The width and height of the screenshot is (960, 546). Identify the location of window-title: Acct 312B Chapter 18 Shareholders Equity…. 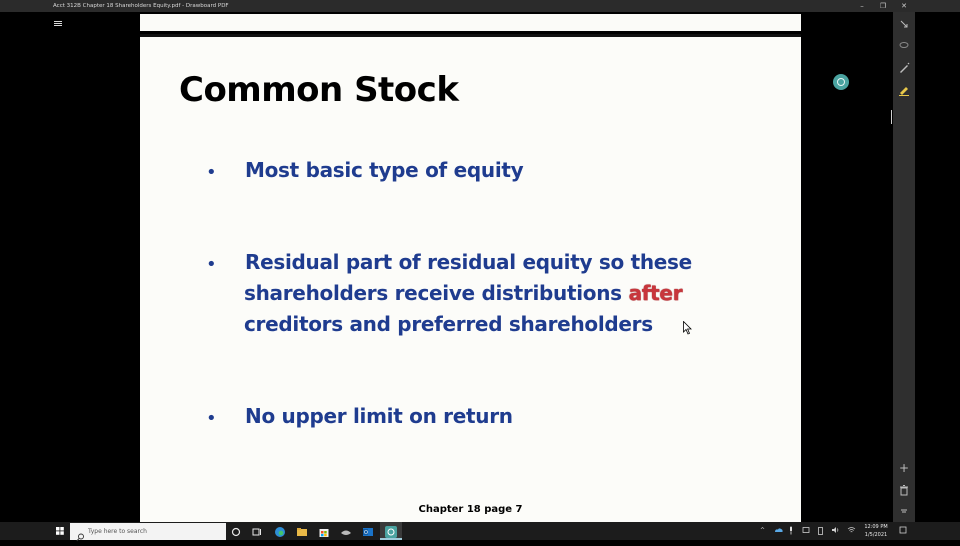
(141, 6).